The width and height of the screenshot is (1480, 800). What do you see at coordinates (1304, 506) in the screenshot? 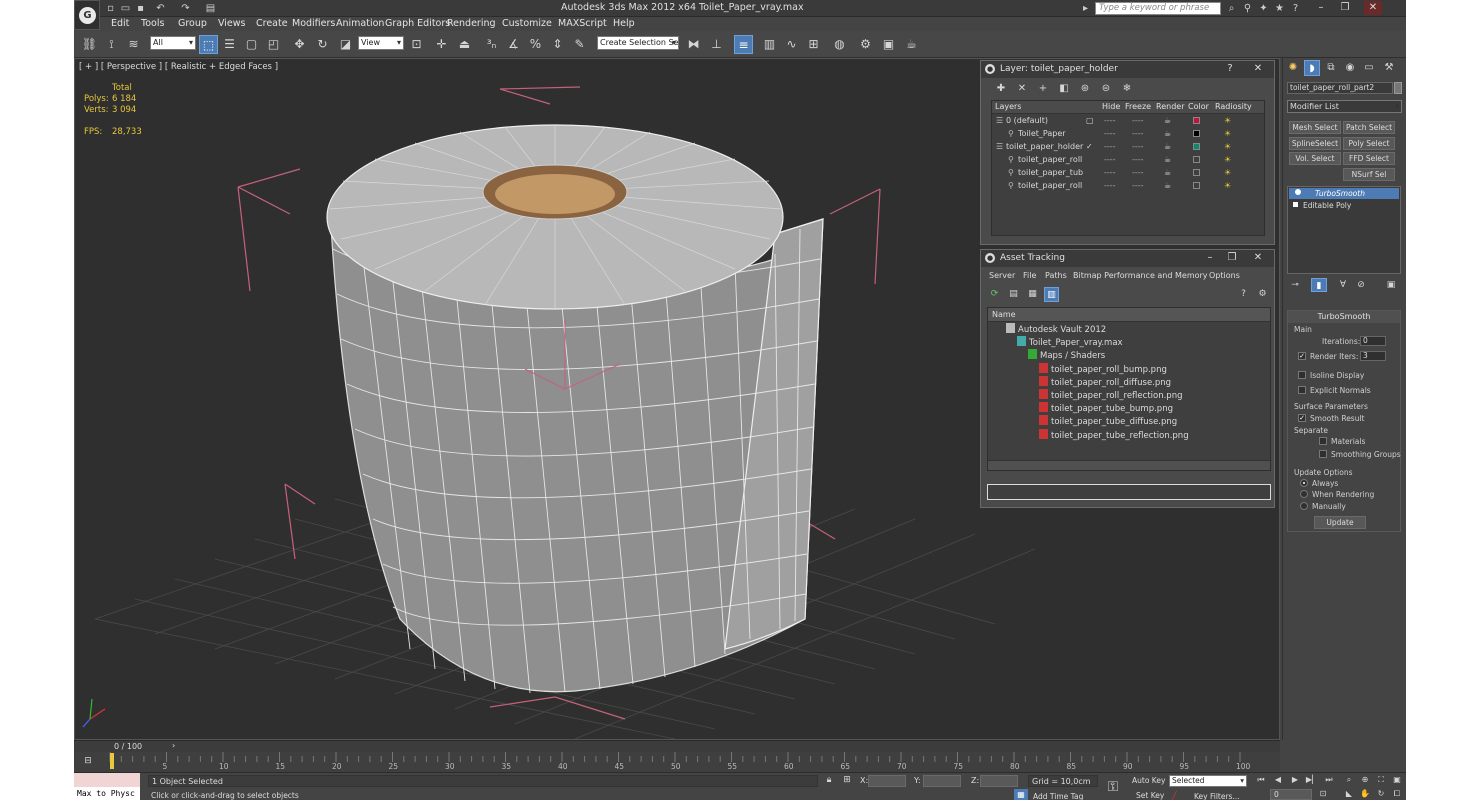
I see `manually-radio` at bounding box center [1304, 506].